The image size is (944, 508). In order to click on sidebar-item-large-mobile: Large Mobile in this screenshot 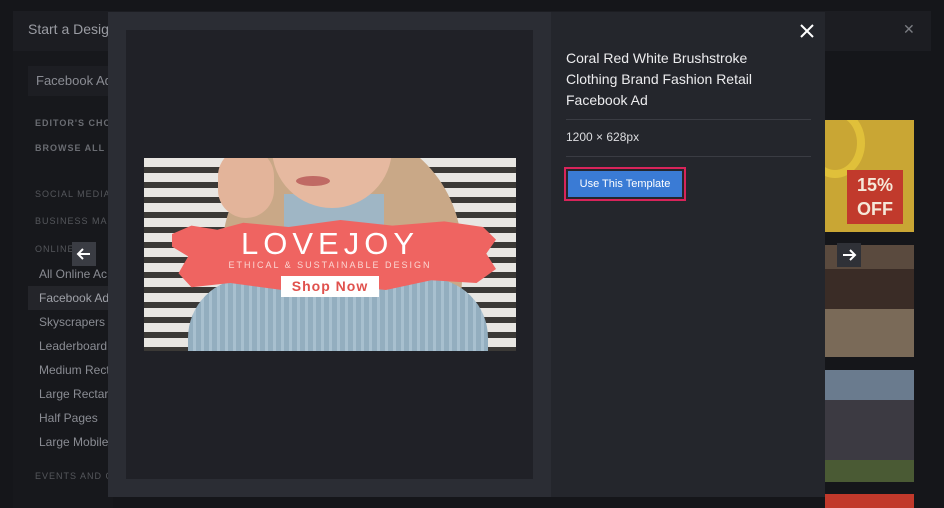, I will do `click(70, 442)`.